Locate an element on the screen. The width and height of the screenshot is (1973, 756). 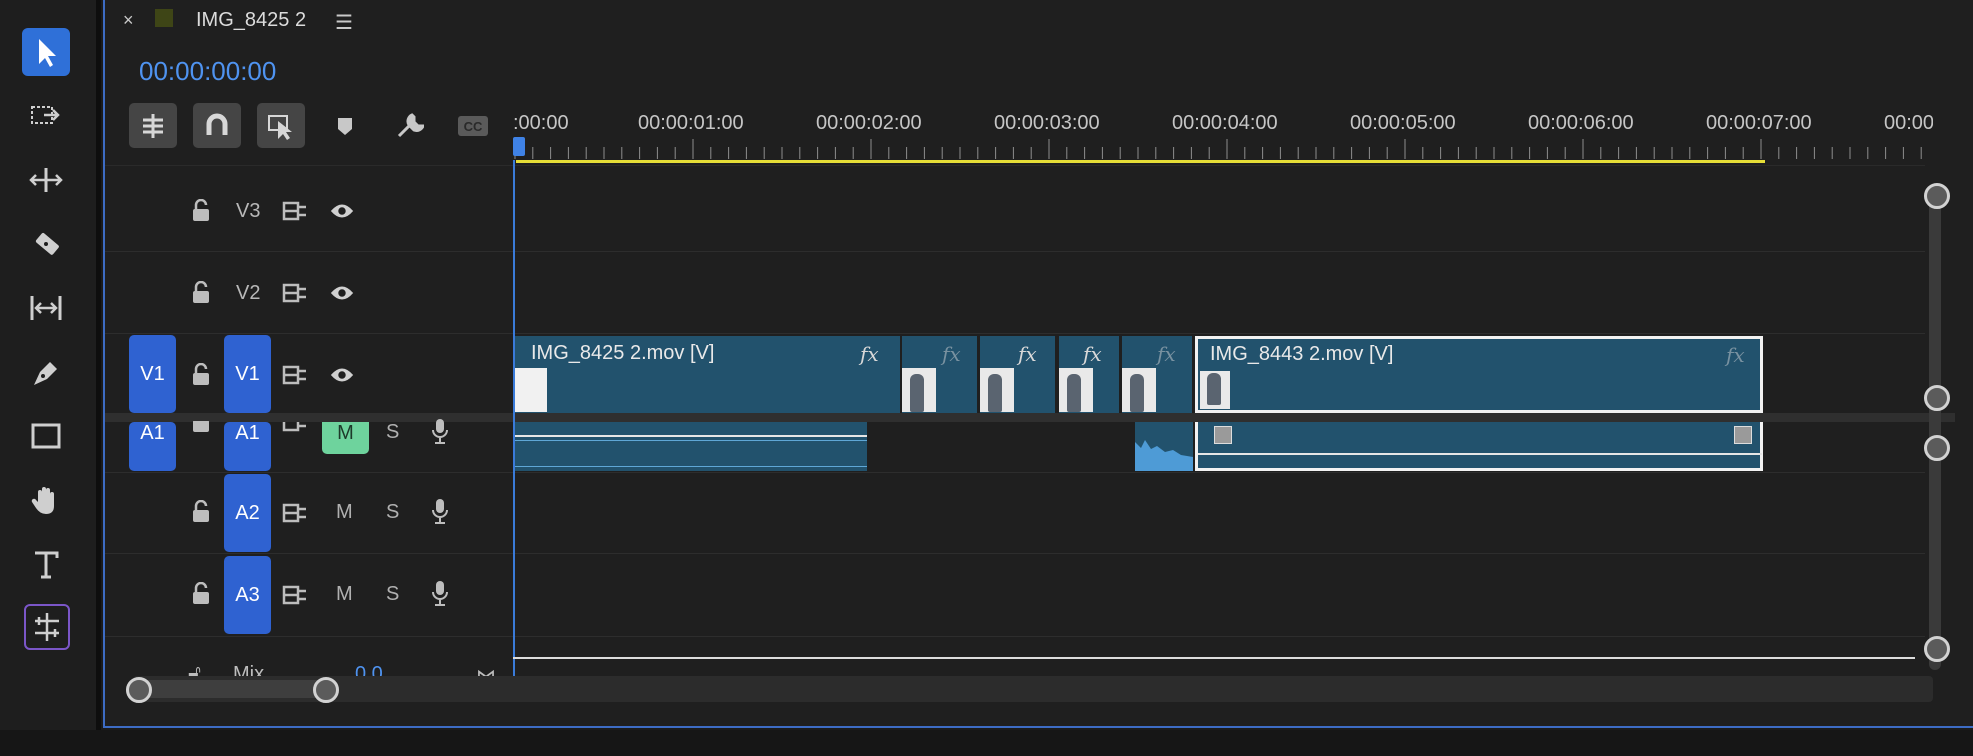
mute-button-a3: M is located at coordinates (344, 594).